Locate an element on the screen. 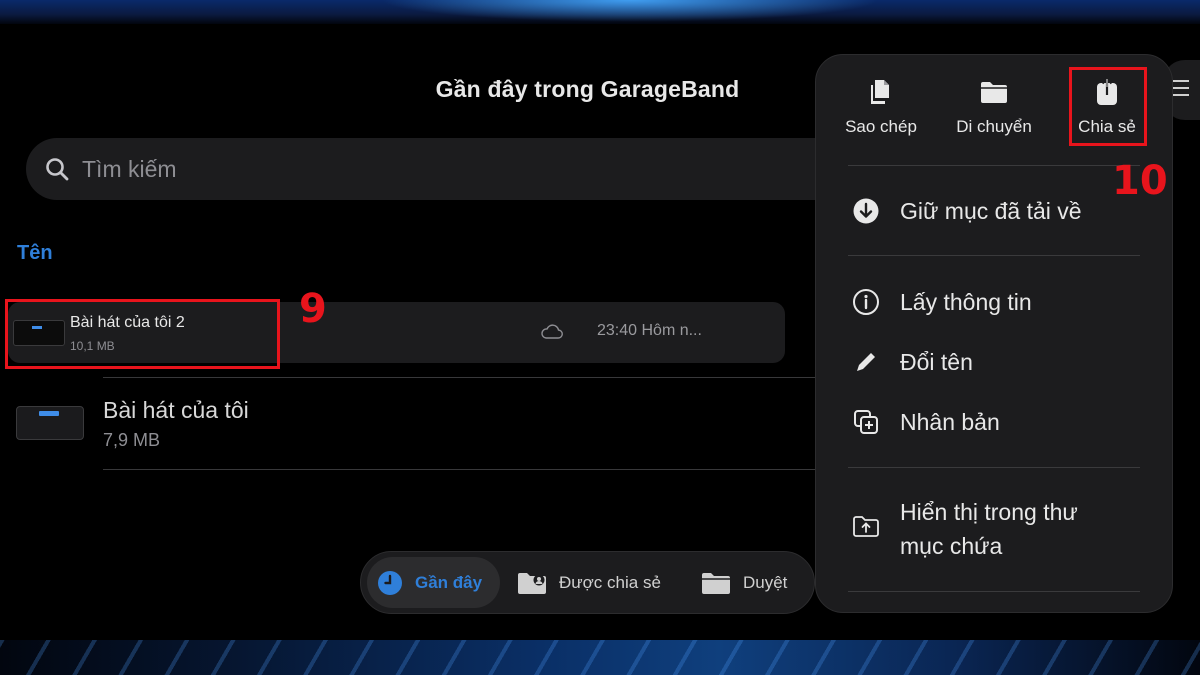  top-background-glow is located at coordinates (600, 12).